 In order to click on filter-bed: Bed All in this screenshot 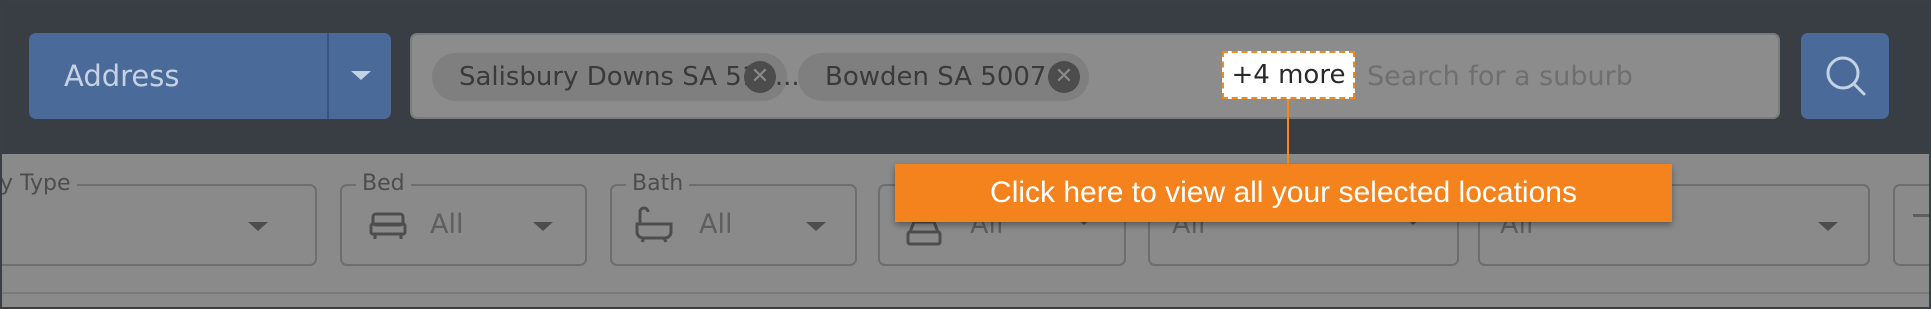, I will do `click(463, 218)`.